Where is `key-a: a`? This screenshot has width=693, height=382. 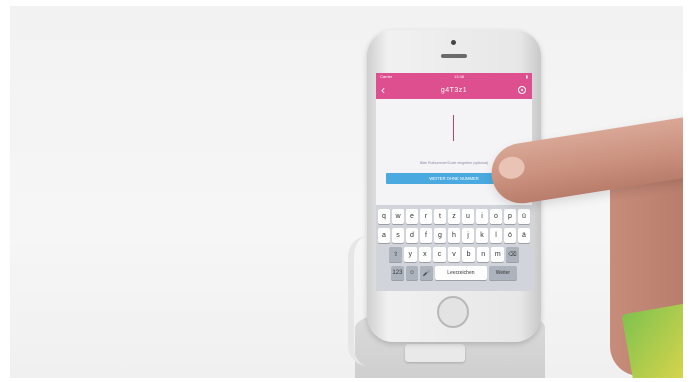 key-a: a is located at coordinates (384, 235).